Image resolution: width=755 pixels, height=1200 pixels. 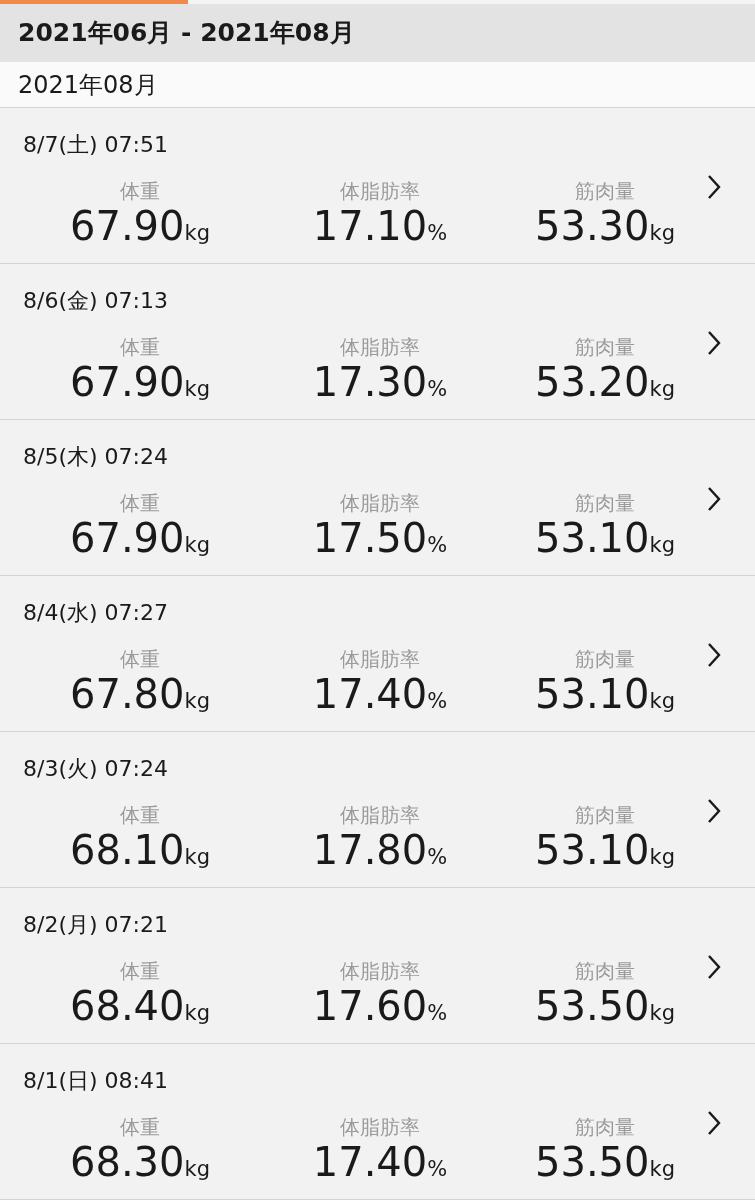 I want to click on date-time: 8/4(水) 07:27, so click(x=95, y=613).